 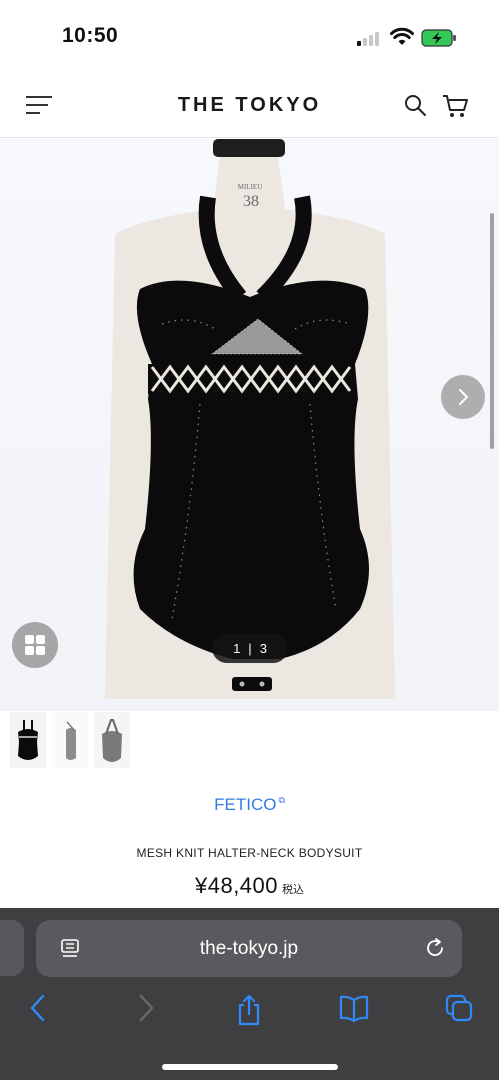 What do you see at coordinates (293, 890) in the screenshot?
I see `tax-label: 税込` at bounding box center [293, 890].